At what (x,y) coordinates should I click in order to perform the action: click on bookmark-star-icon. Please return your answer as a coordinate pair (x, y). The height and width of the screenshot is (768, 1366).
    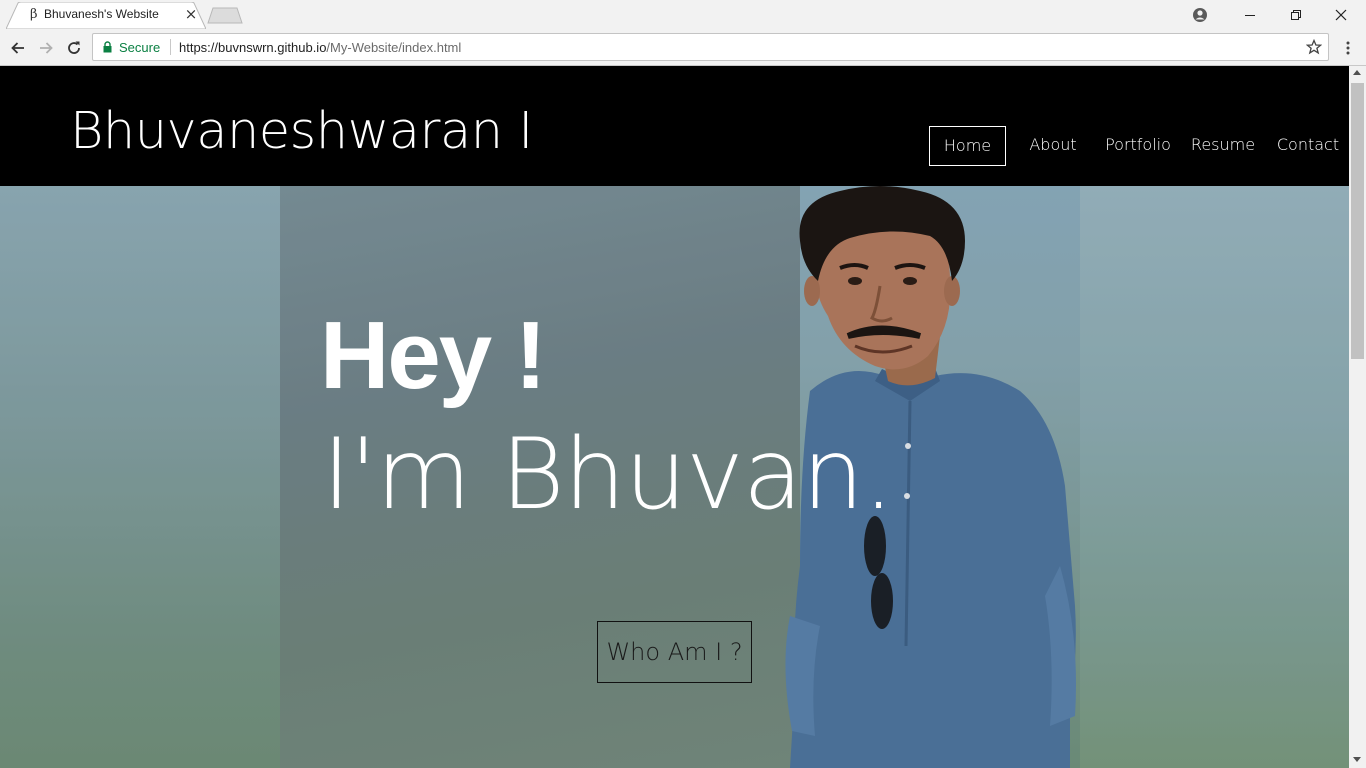
    Looking at the image, I should click on (1314, 47).